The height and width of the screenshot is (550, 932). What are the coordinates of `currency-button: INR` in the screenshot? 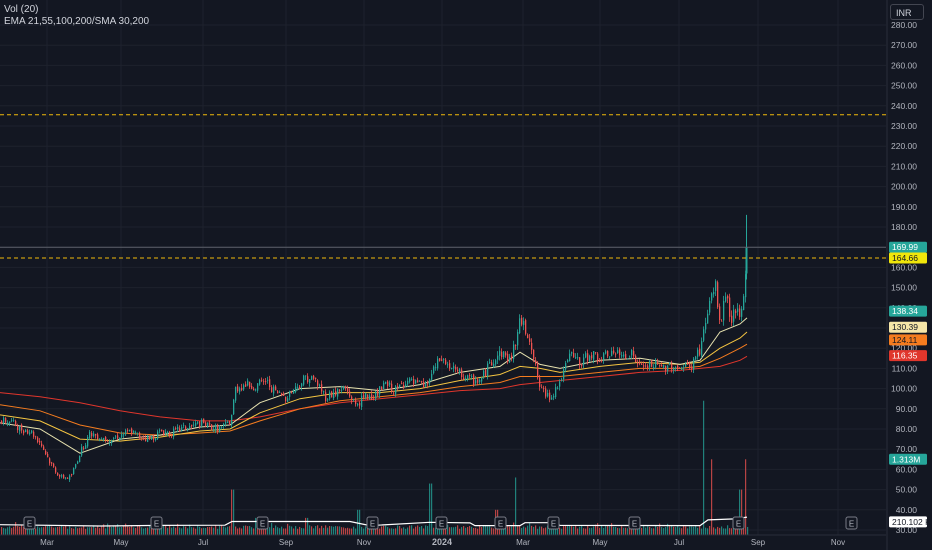 It's located at (907, 12).